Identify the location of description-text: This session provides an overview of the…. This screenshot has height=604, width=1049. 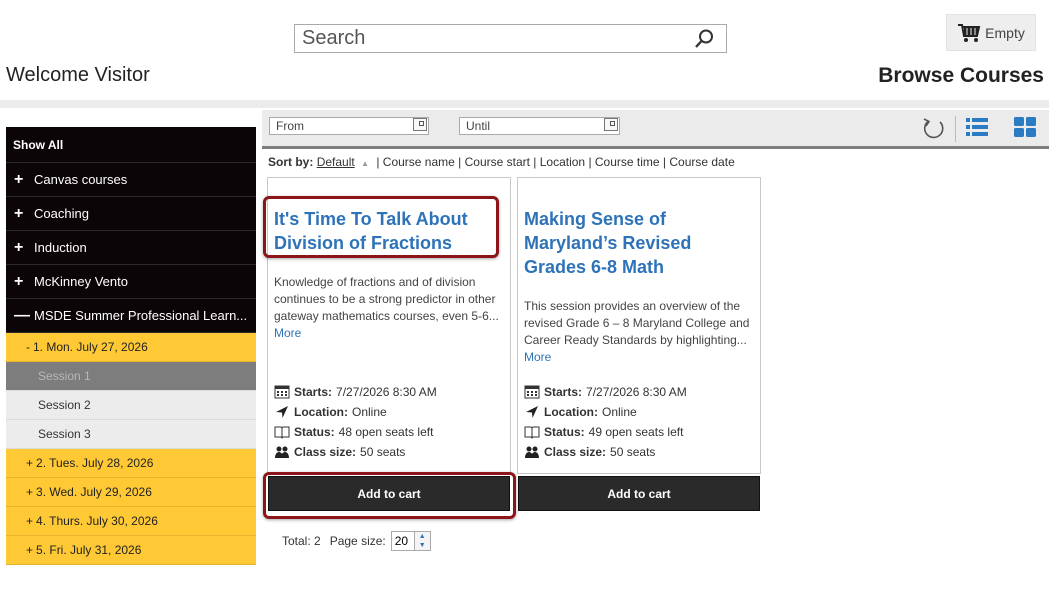
(637, 323).